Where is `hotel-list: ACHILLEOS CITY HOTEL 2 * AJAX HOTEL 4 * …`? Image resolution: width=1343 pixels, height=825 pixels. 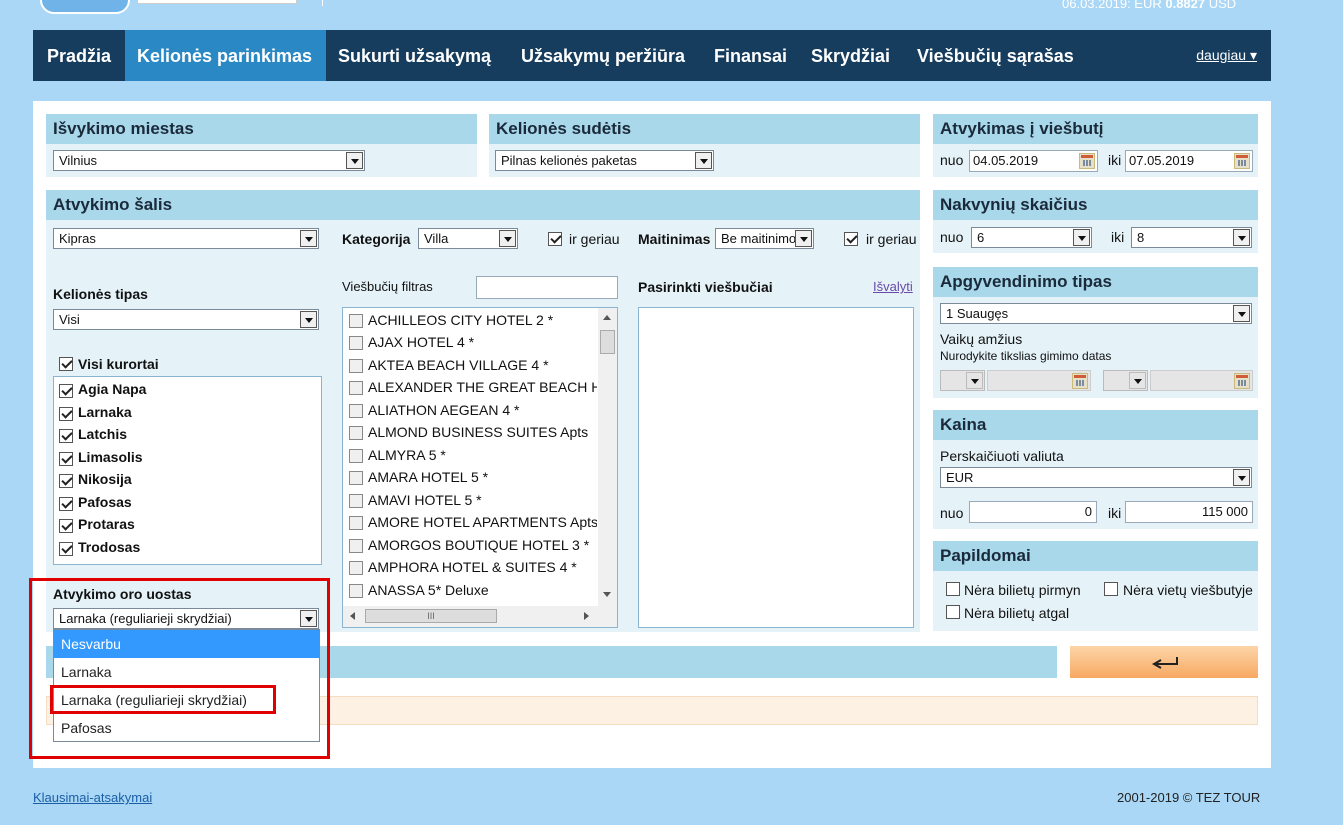 hotel-list: ACHILLEOS CITY HOTEL 2 * AJAX HOTEL 4 * … is located at coordinates (480, 467).